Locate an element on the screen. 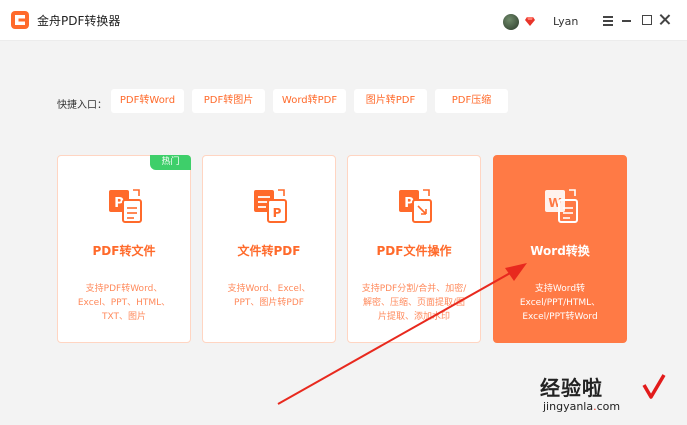  watermark: 经验啦 jingyanla.com is located at coordinates (605, 395).